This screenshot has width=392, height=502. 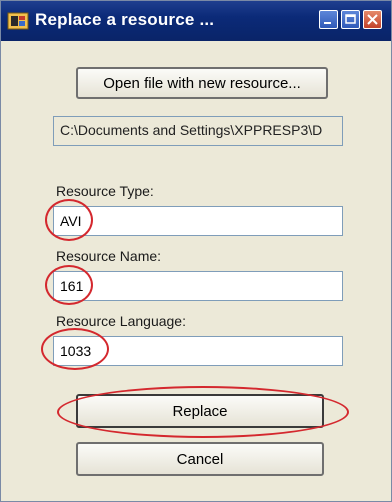 I want to click on cancel-button: Cancel, so click(x=200, y=459).